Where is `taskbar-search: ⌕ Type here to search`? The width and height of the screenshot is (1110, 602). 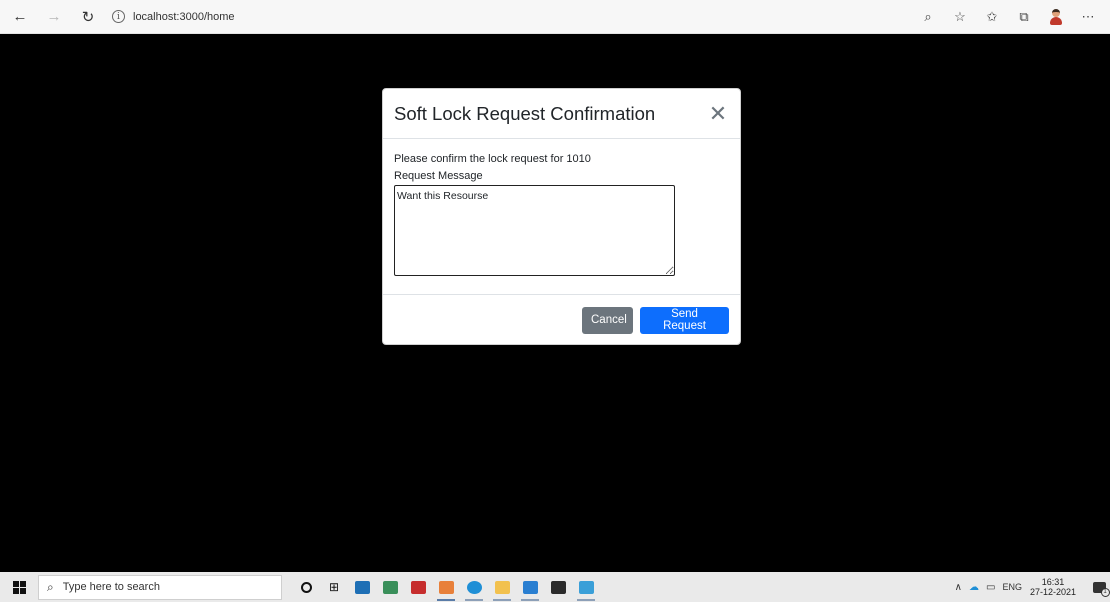
taskbar-search: ⌕ Type here to search is located at coordinates (160, 587).